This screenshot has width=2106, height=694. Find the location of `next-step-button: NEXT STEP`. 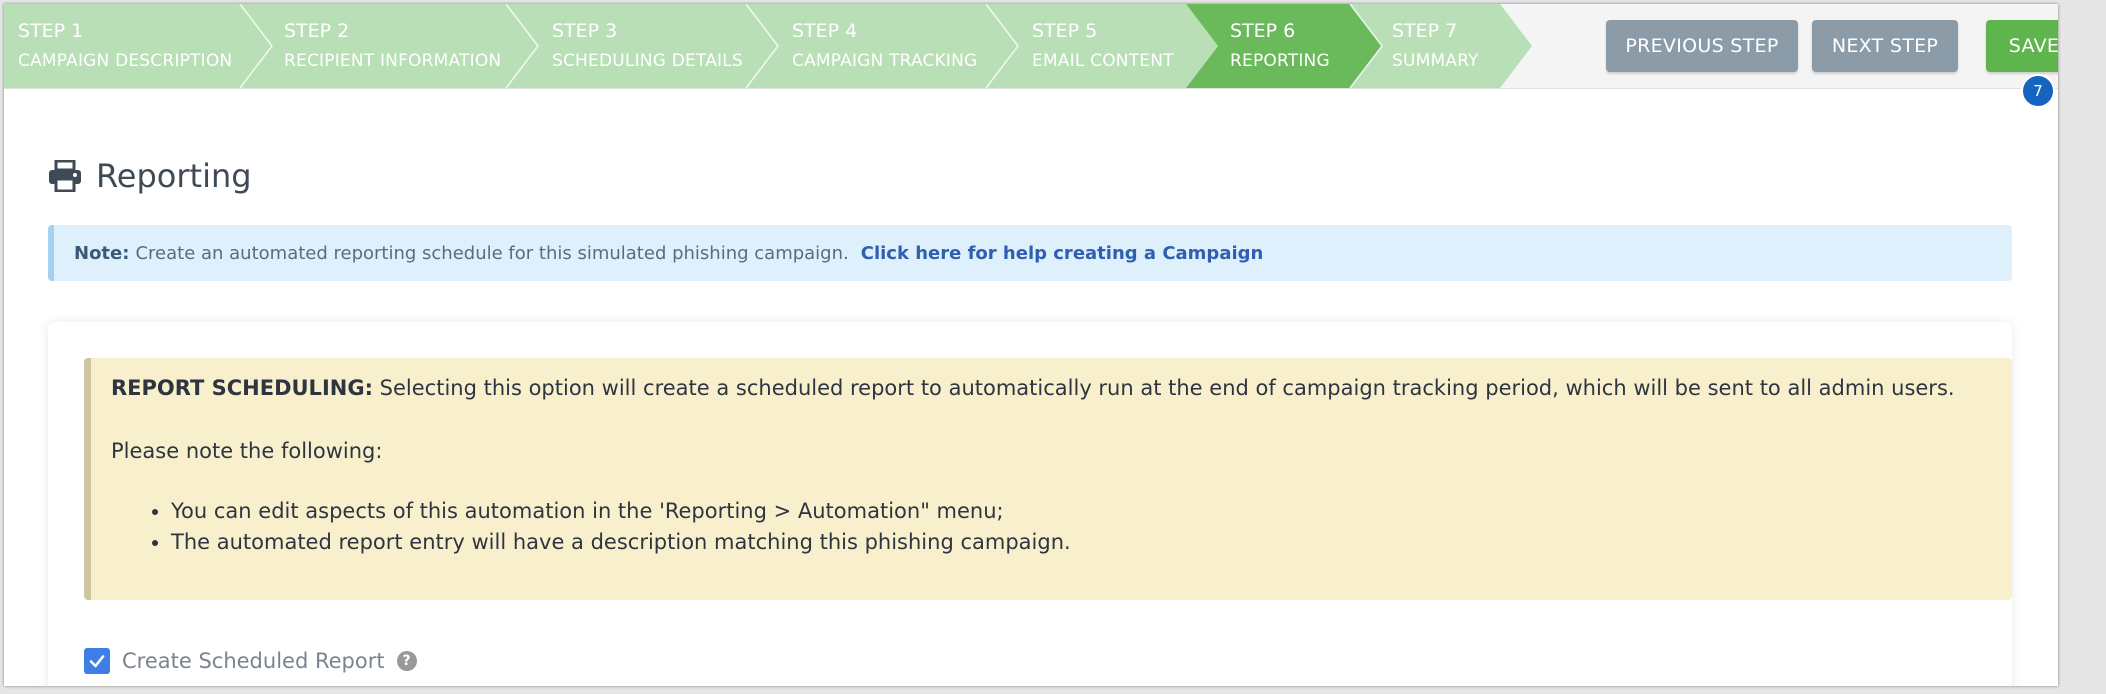

next-step-button: NEXT STEP is located at coordinates (1885, 46).